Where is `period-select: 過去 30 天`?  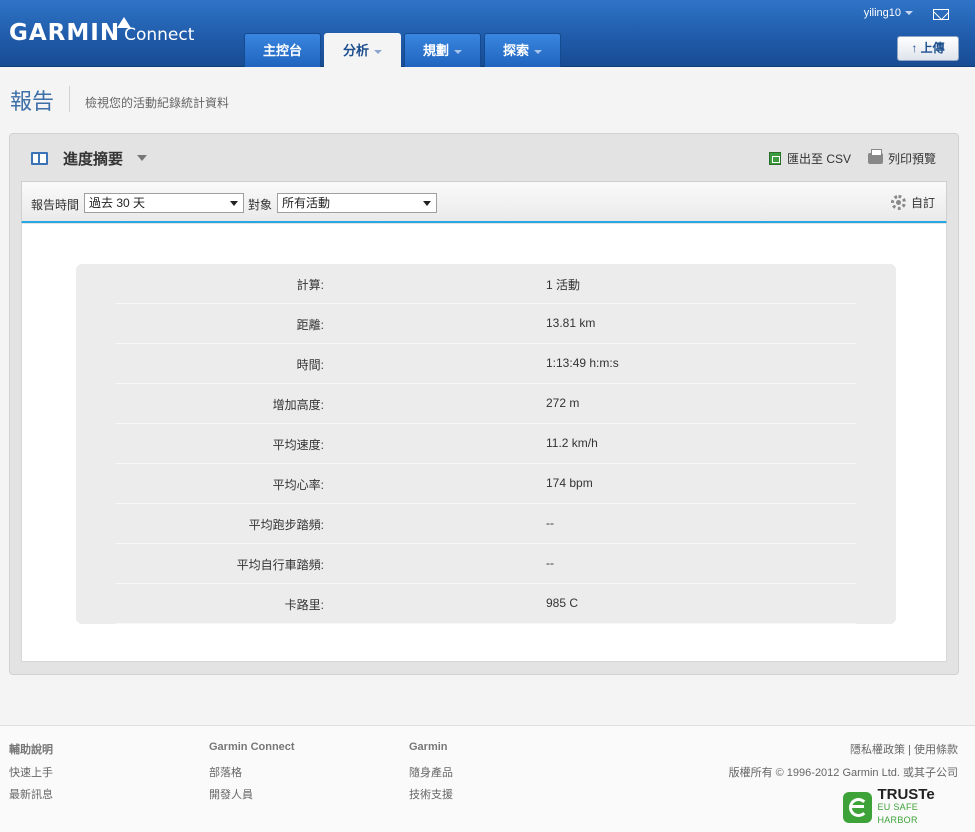 period-select: 過去 30 天 is located at coordinates (164, 203).